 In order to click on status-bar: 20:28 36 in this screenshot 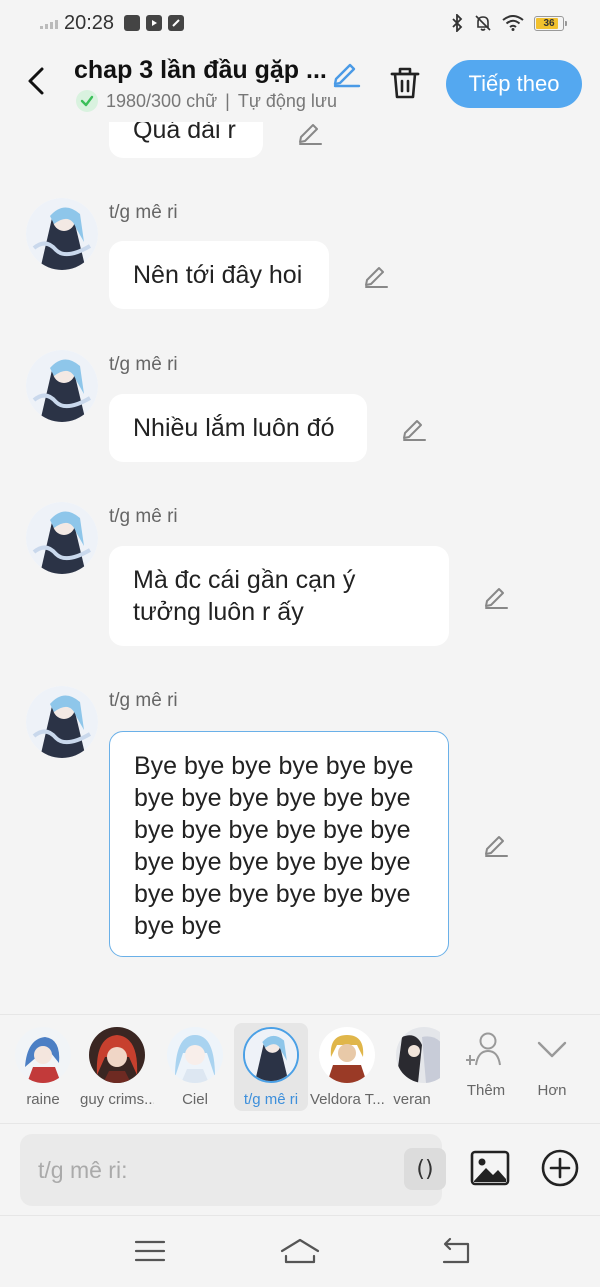, I will do `click(300, 23)`.